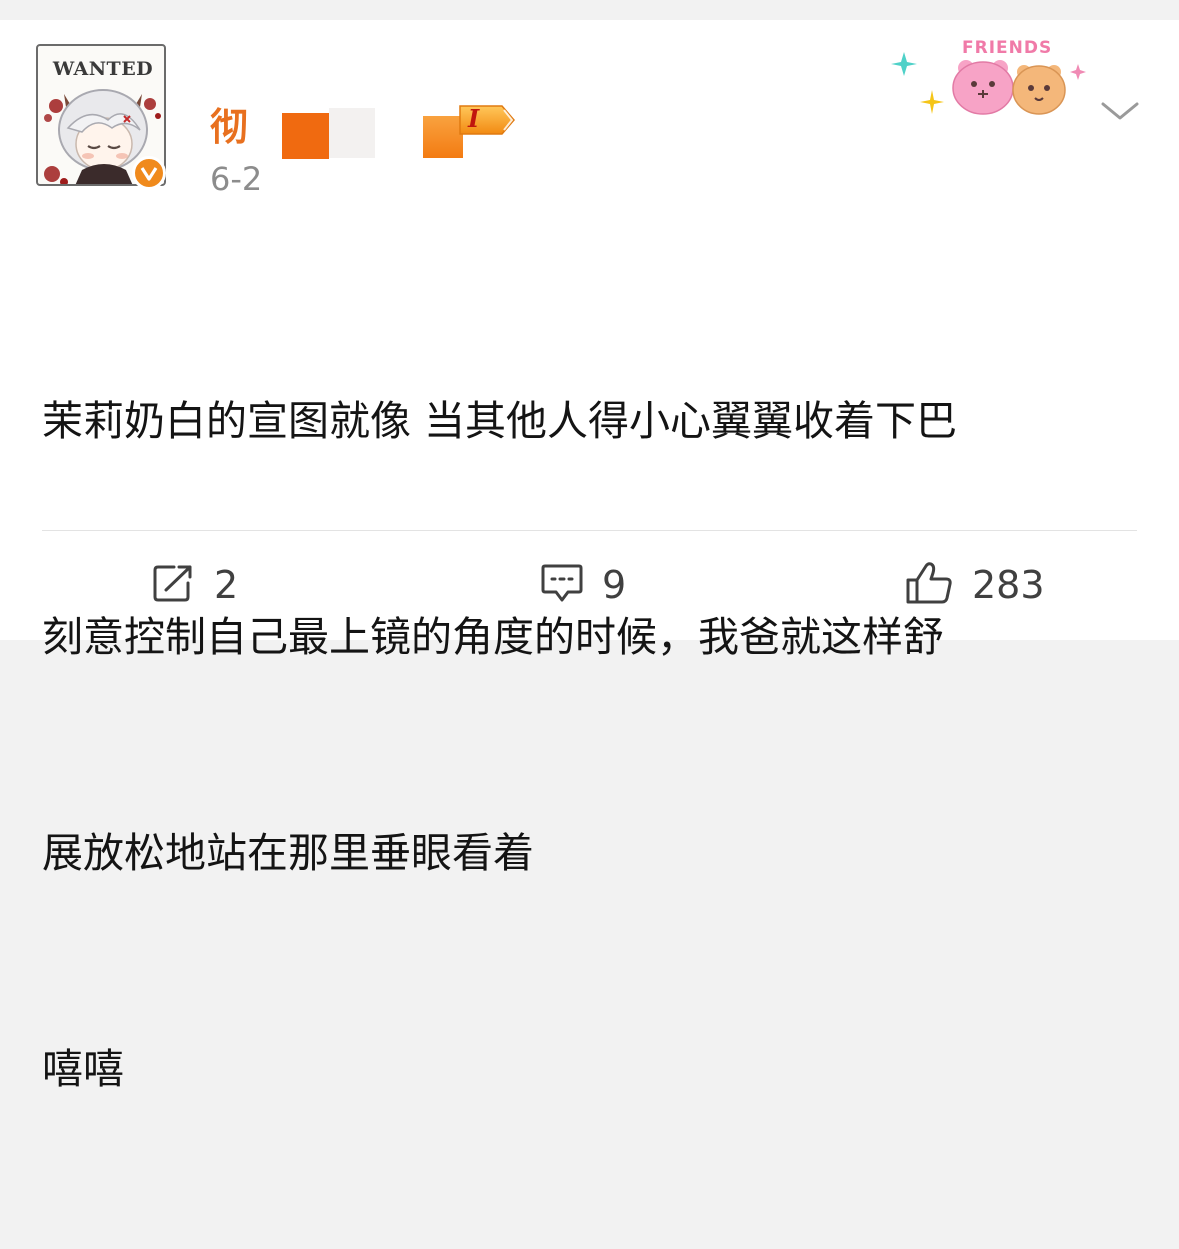  What do you see at coordinates (589, 530) in the screenshot?
I see `divider` at bounding box center [589, 530].